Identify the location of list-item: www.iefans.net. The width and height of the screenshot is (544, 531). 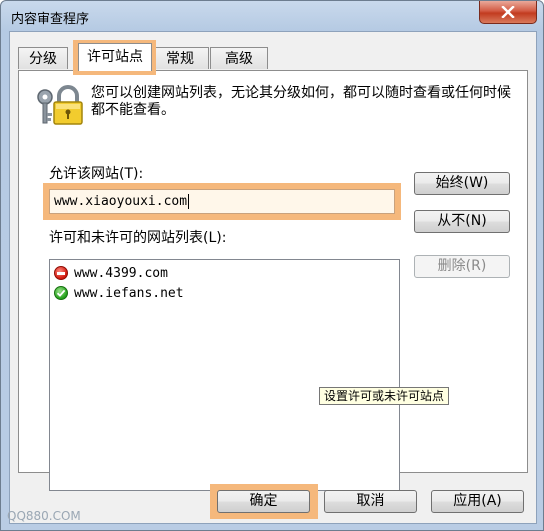
(119, 293).